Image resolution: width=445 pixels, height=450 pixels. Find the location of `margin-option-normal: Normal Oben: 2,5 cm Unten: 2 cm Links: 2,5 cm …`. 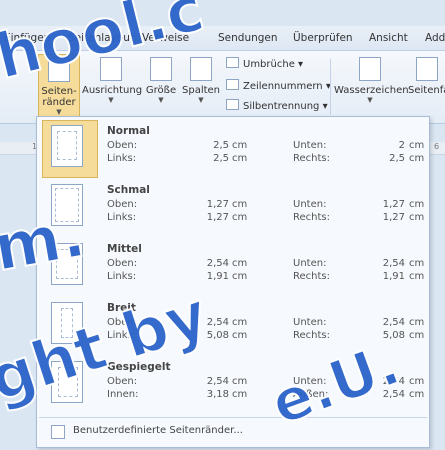

margin-option-normal: Normal Oben: 2,5 cm Unten: 2 cm Links: 2,5 cm … is located at coordinates (232, 148).